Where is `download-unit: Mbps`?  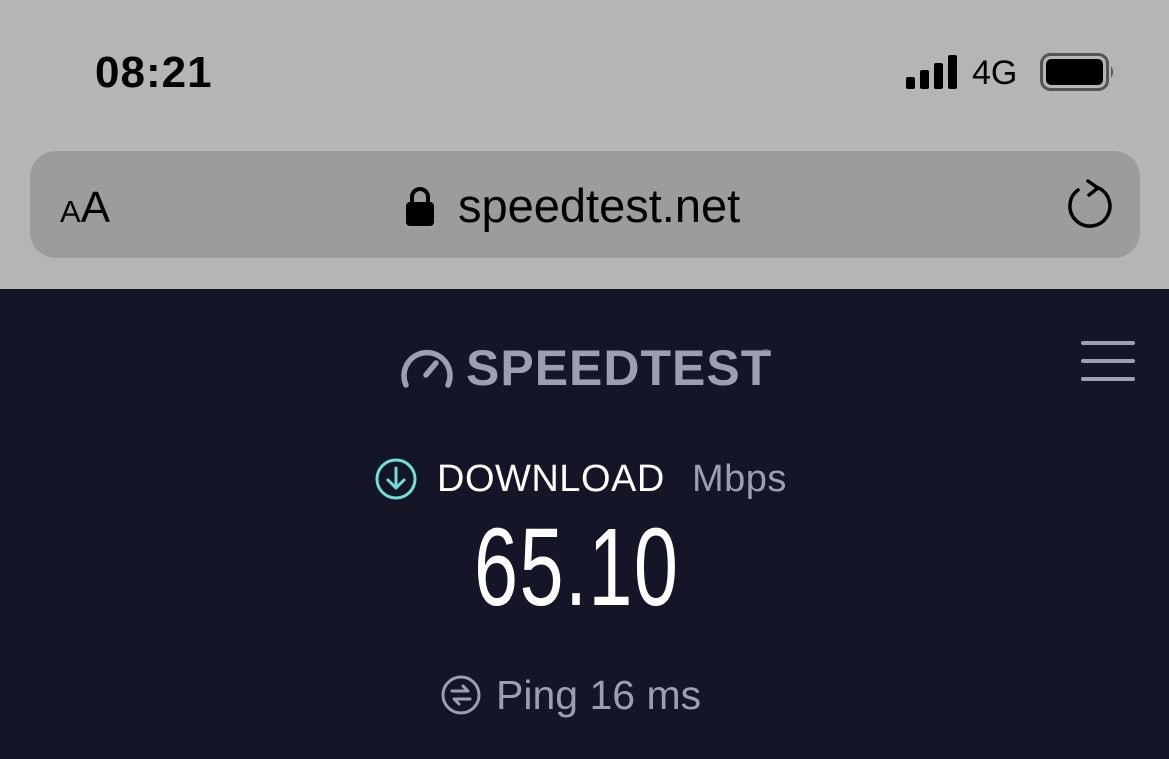
download-unit: Mbps is located at coordinates (739, 479).